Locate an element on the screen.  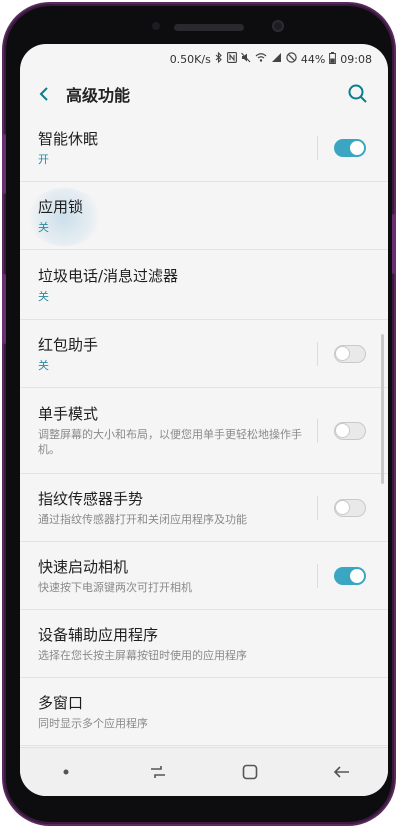
home-icon is located at coordinates (250, 772).